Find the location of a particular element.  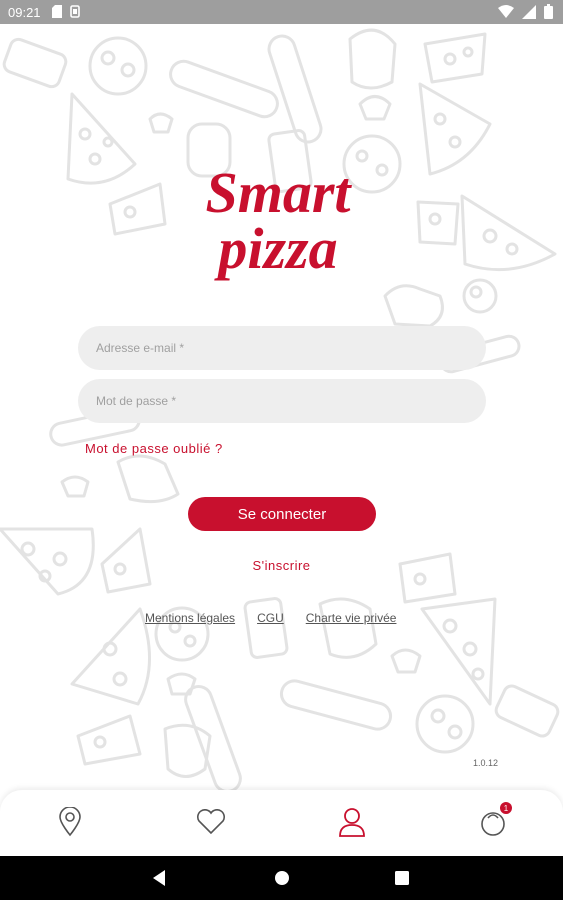

legal-links: Mentions légales CGU Charte vie privée is located at coordinates (270, 618).